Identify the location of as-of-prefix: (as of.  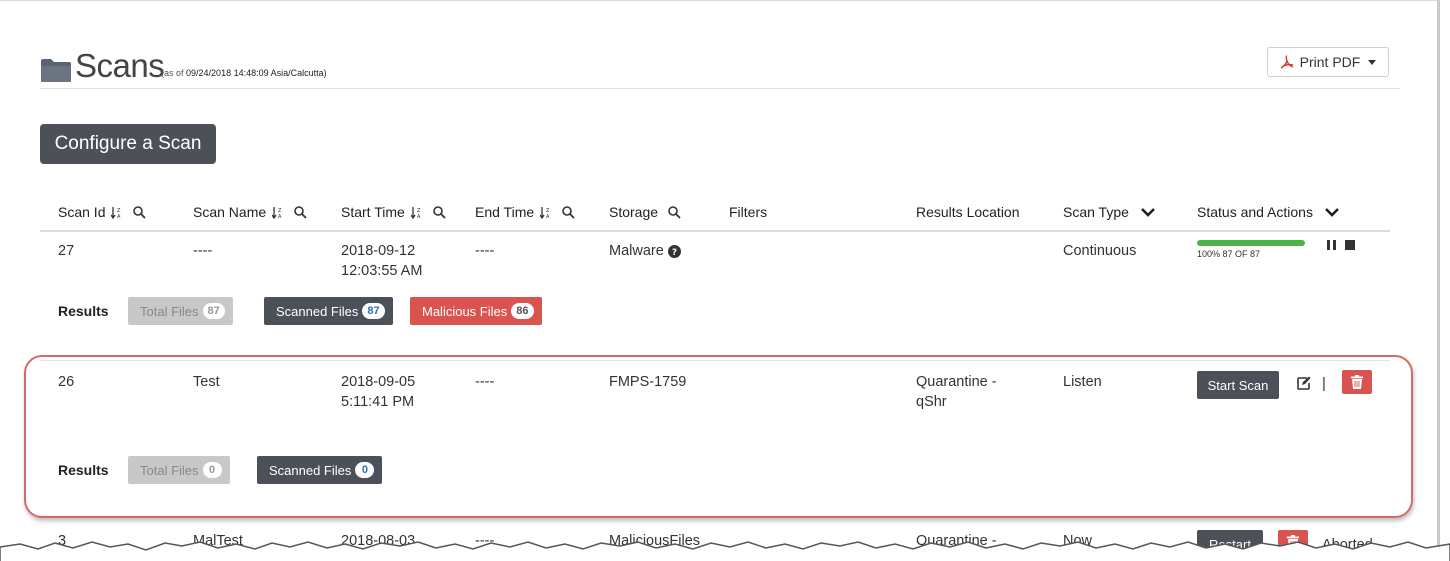
(172, 73).